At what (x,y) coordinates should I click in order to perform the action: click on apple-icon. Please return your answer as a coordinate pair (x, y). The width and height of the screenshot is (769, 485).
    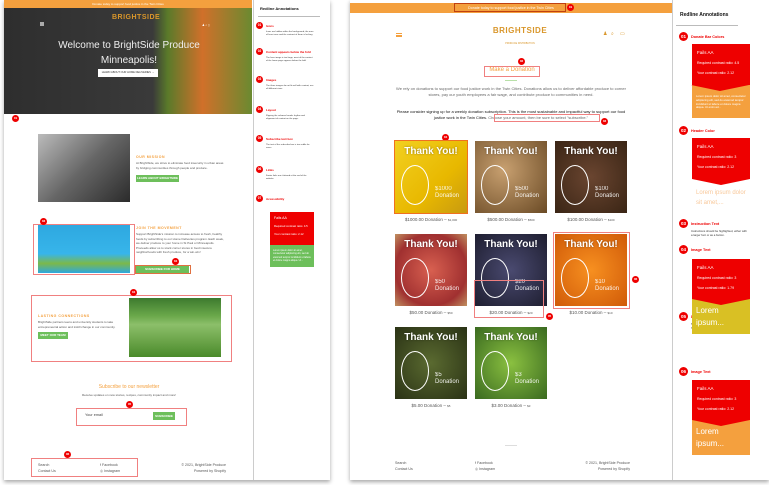
    Looking at the image, I should click on (415, 278).